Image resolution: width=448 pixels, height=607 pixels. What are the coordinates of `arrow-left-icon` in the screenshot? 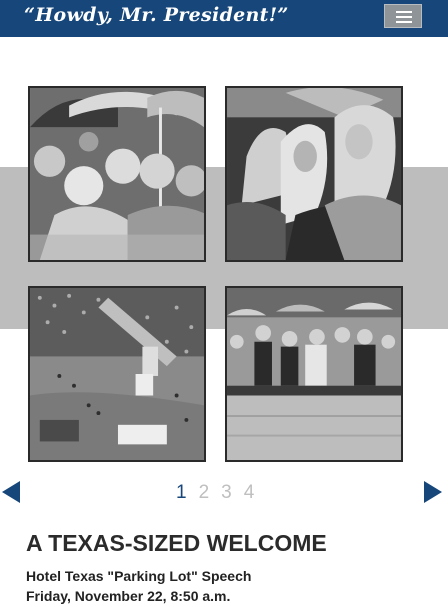 It's located at (11, 492).